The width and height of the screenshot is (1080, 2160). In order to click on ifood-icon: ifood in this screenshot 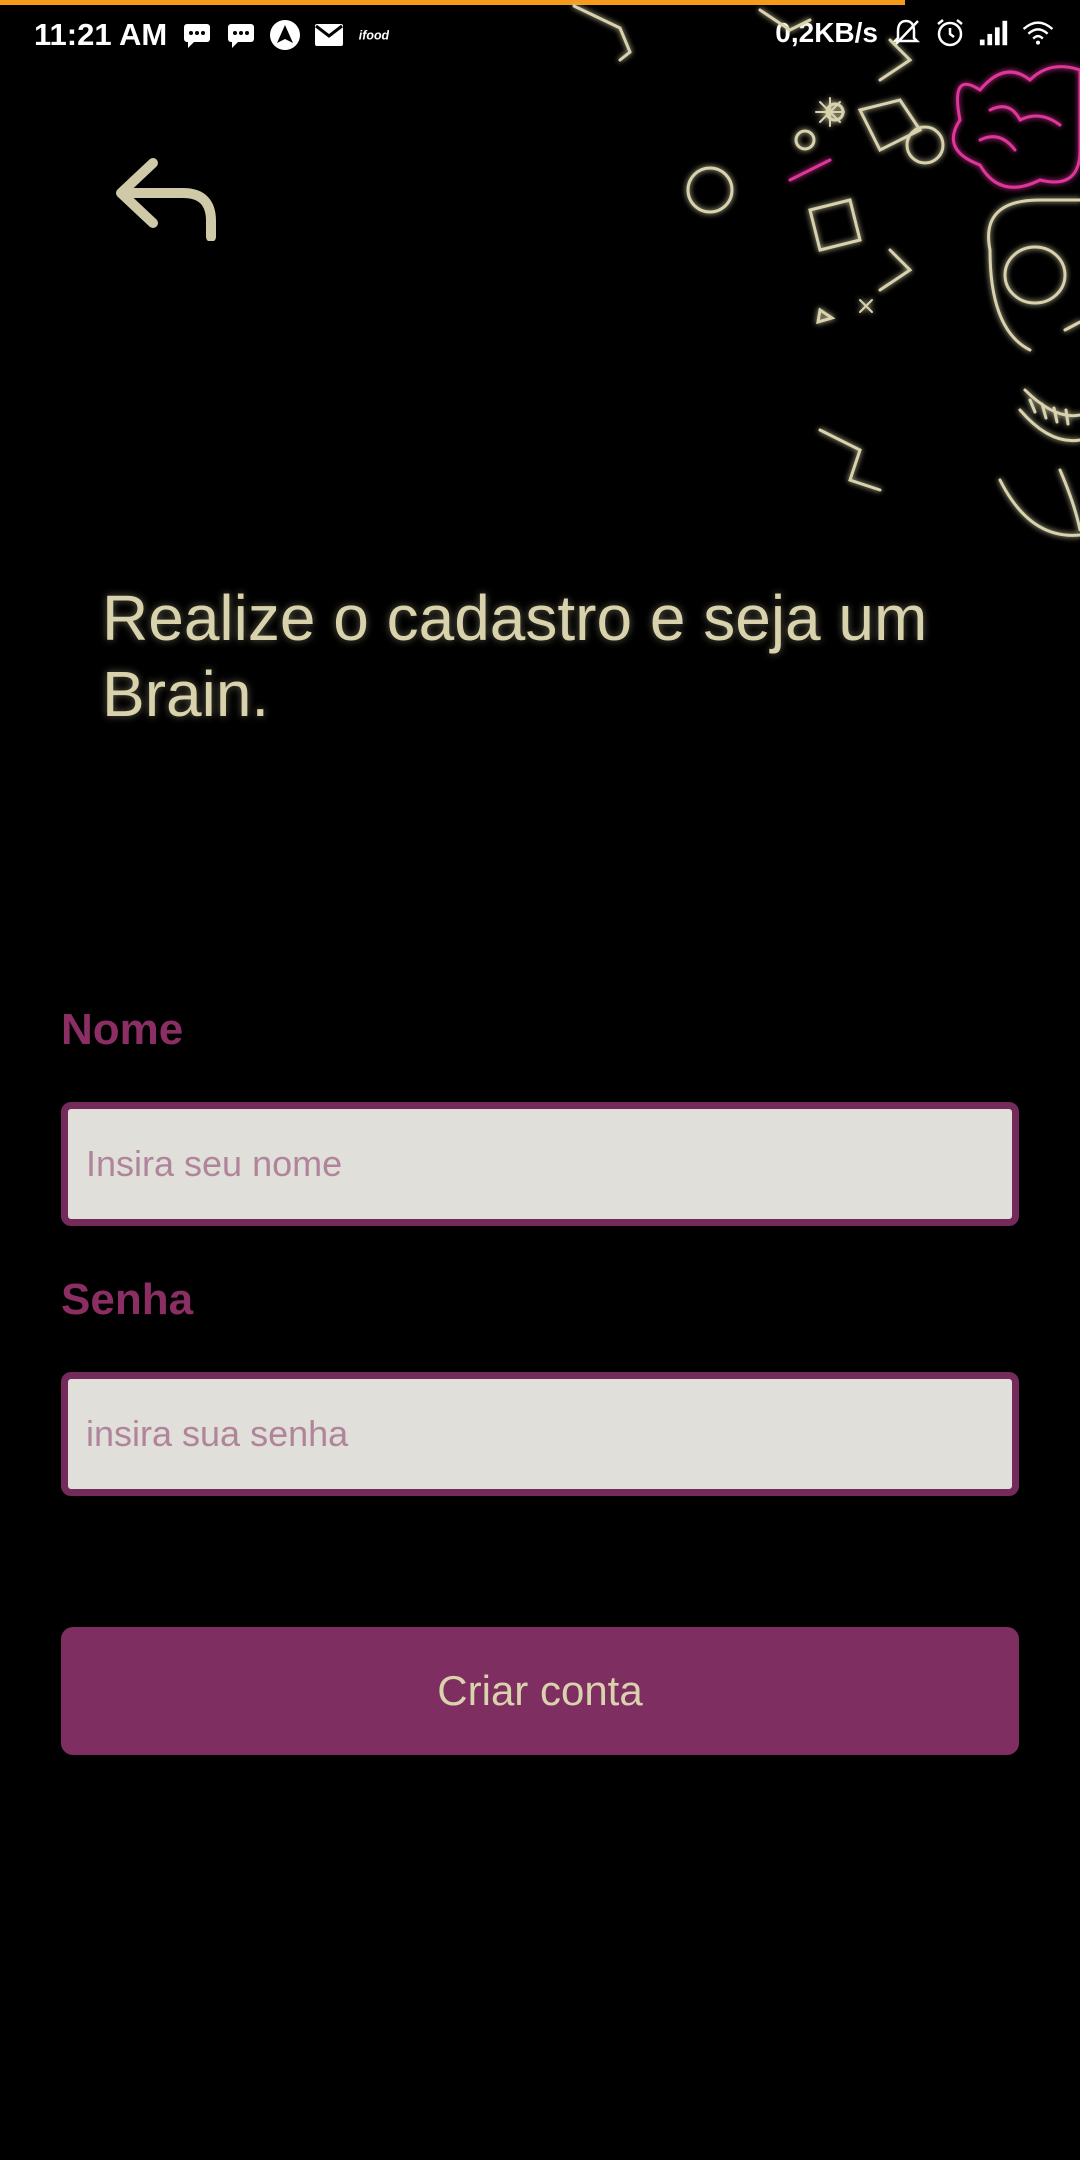, I will do `click(373, 35)`.